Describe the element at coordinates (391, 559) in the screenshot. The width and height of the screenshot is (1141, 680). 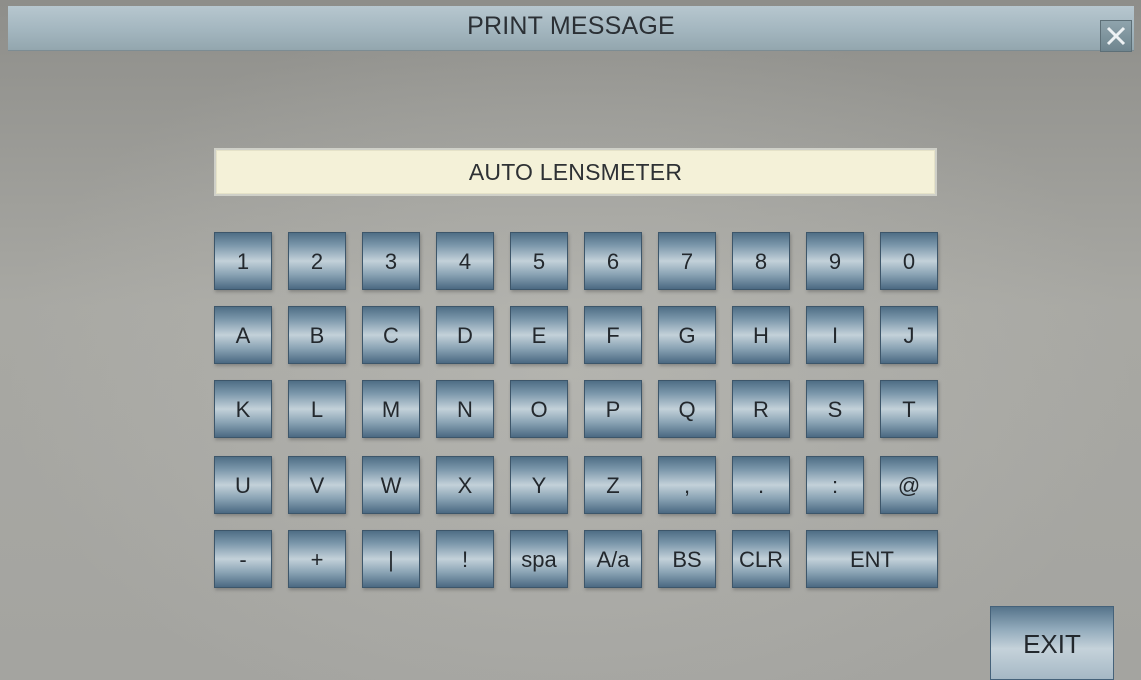
I see `key-4-2: |` at that location.